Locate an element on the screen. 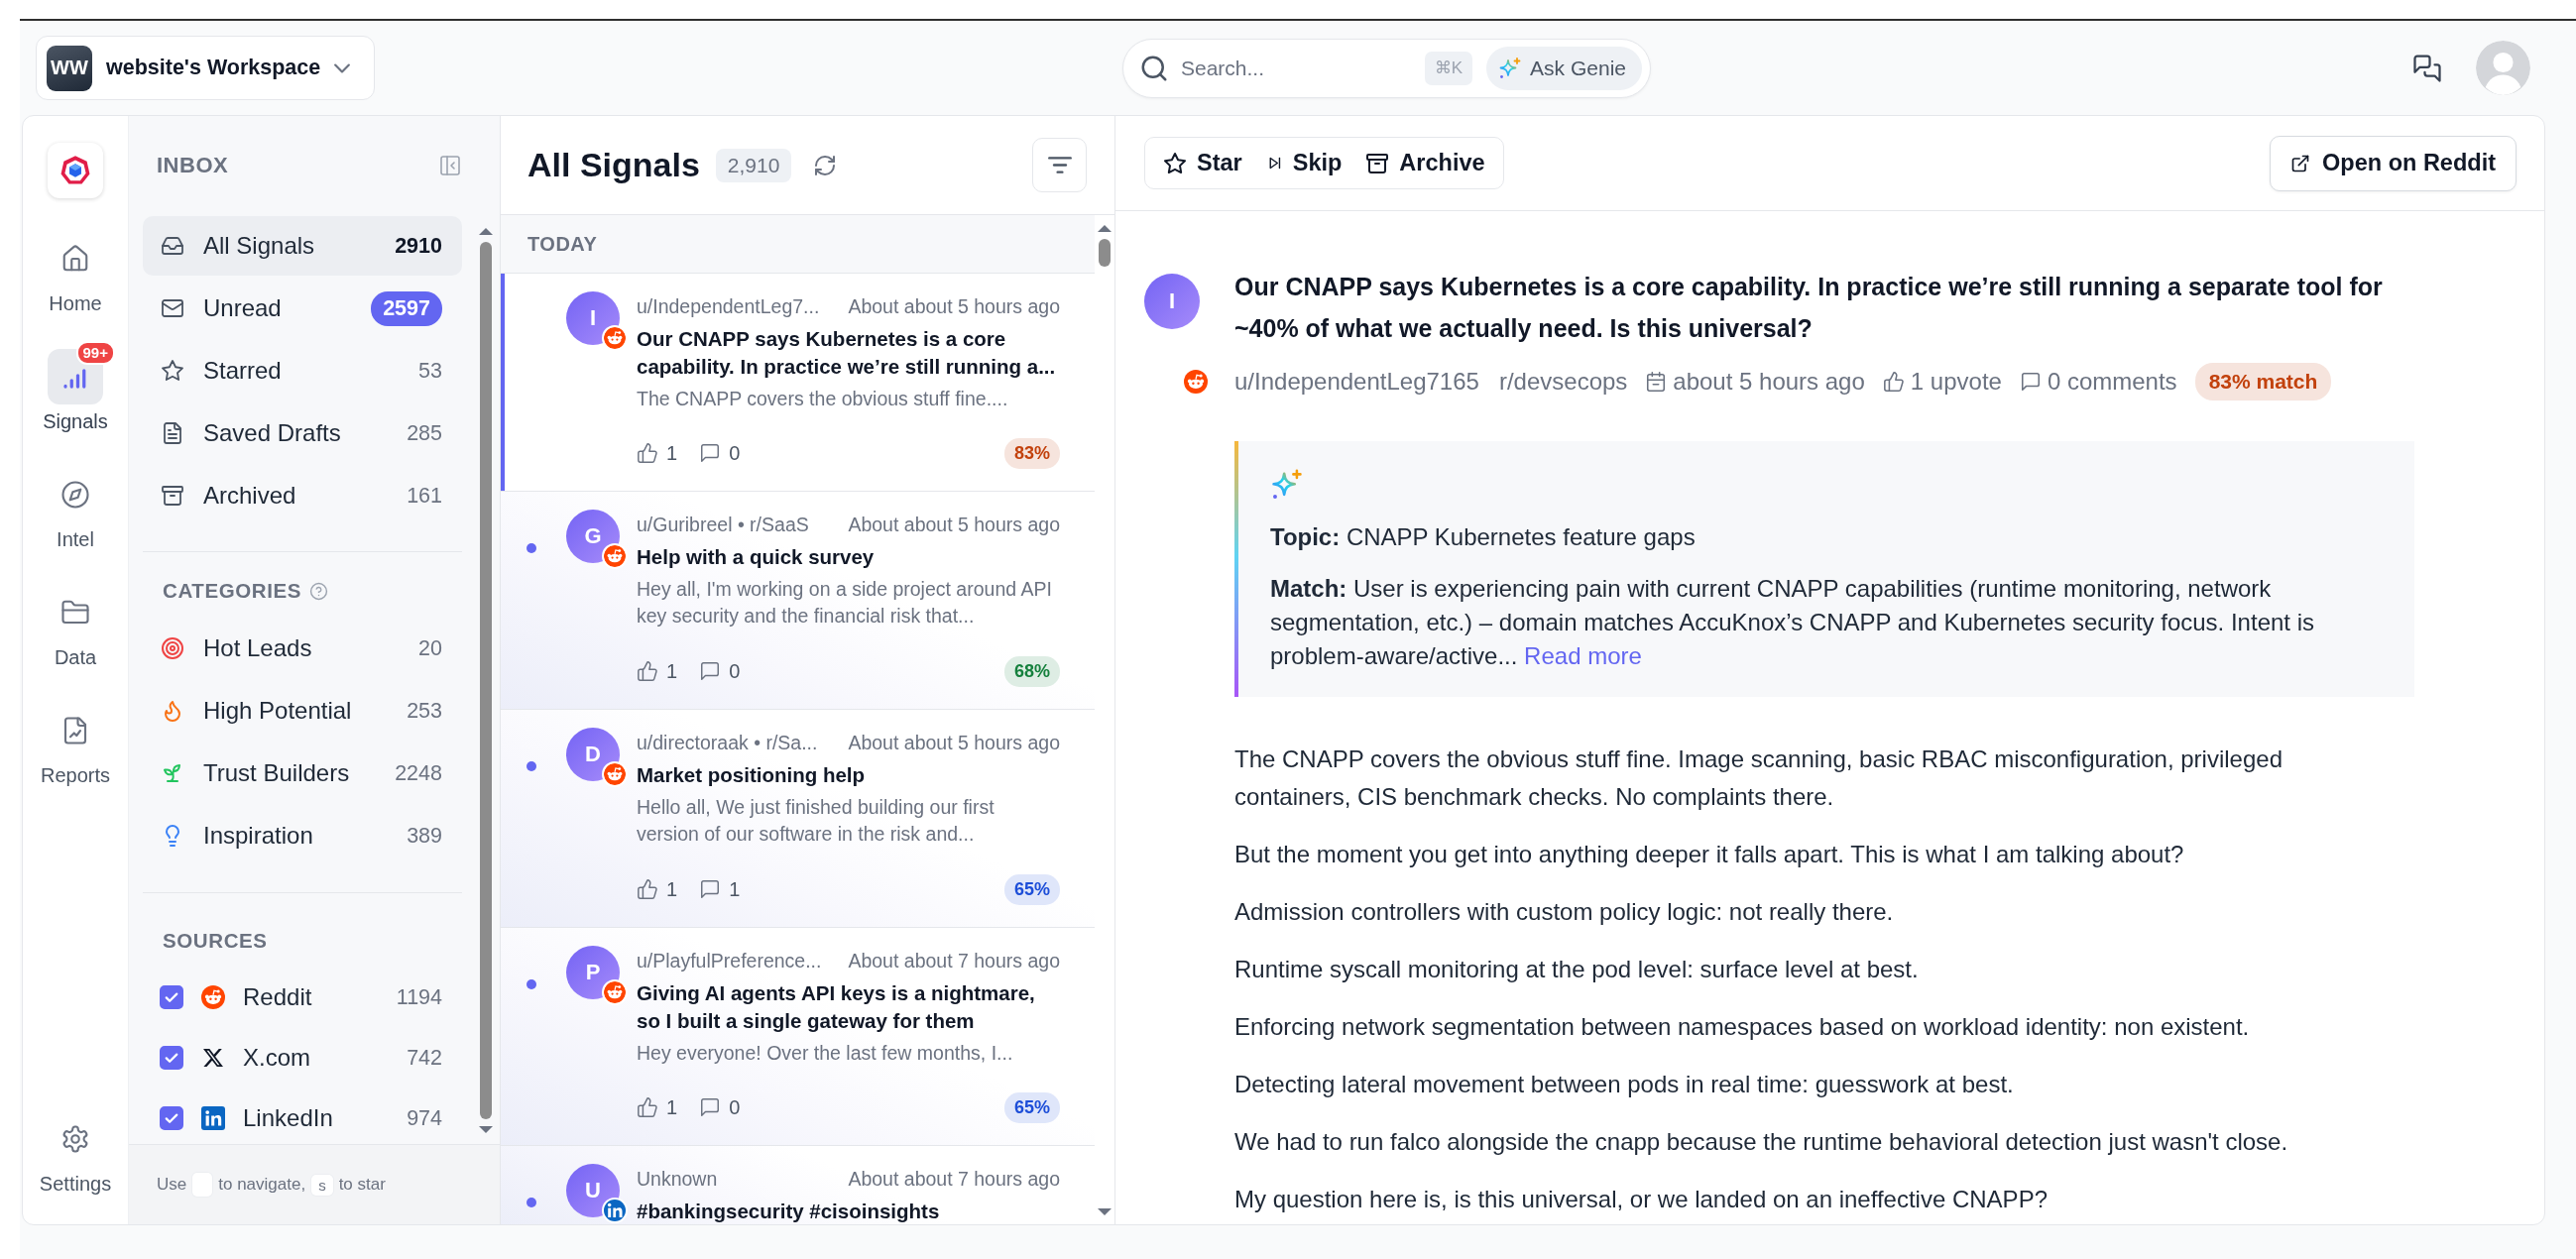  category-item: High Potential 253 is located at coordinates (302, 711).